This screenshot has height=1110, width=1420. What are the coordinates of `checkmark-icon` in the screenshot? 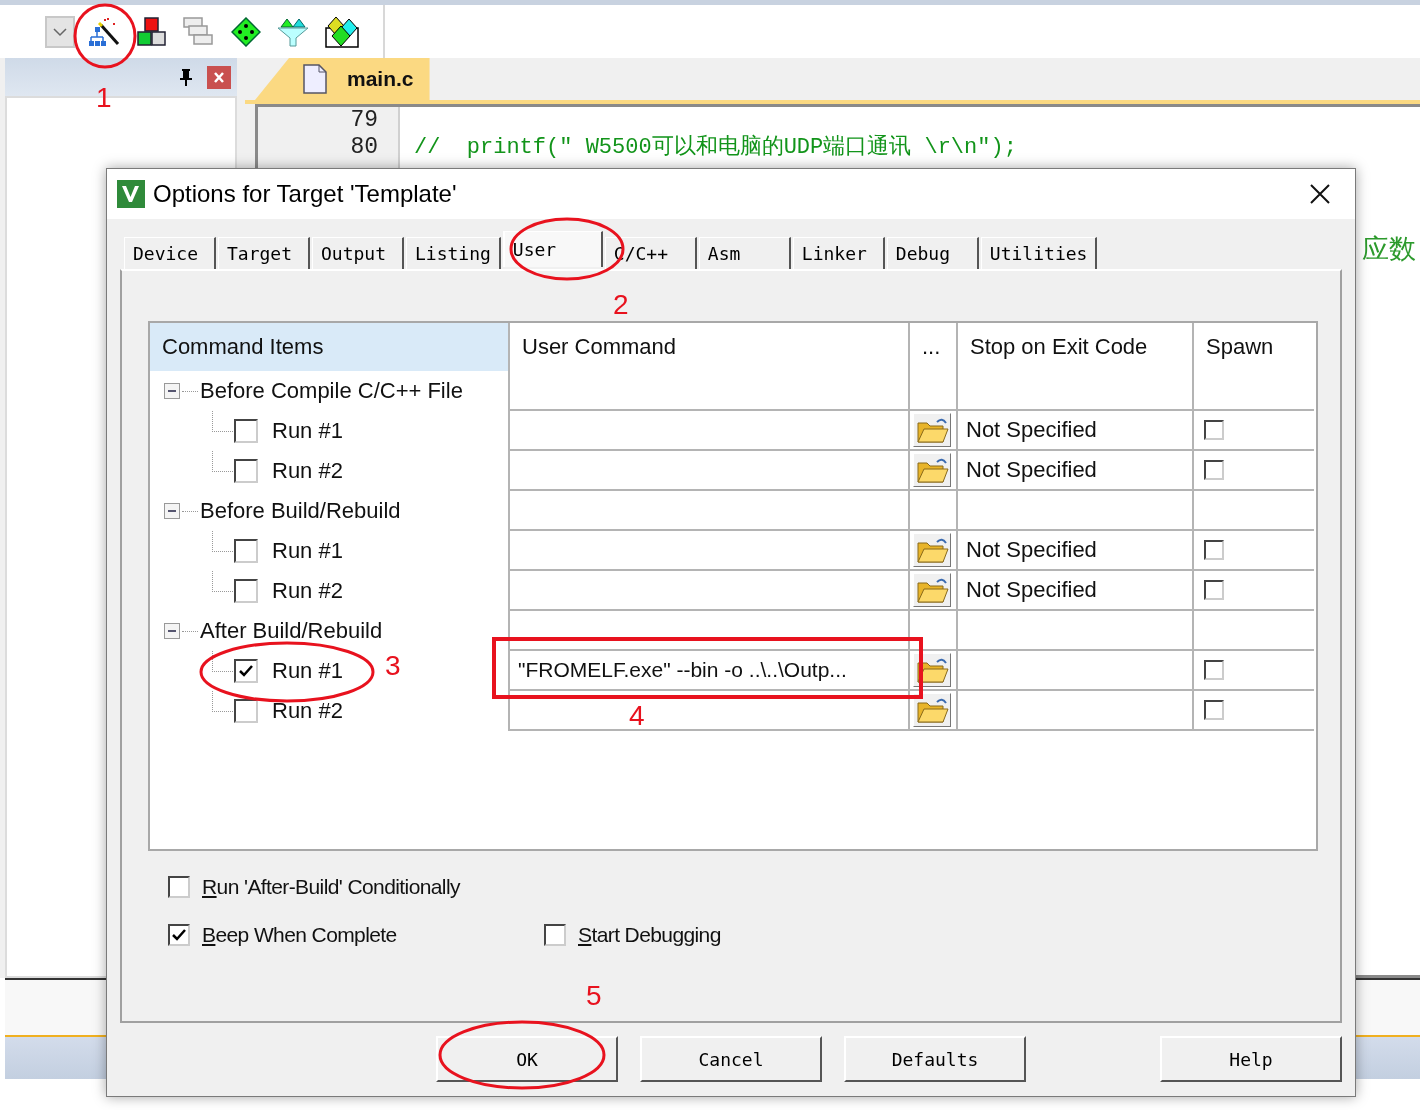 It's located at (179, 935).